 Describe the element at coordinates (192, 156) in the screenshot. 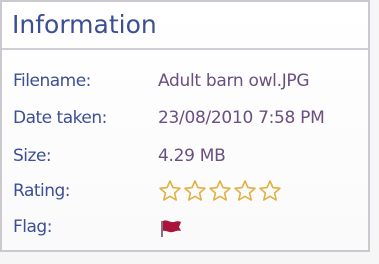

I see `size-value: 4.29 MB` at that location.